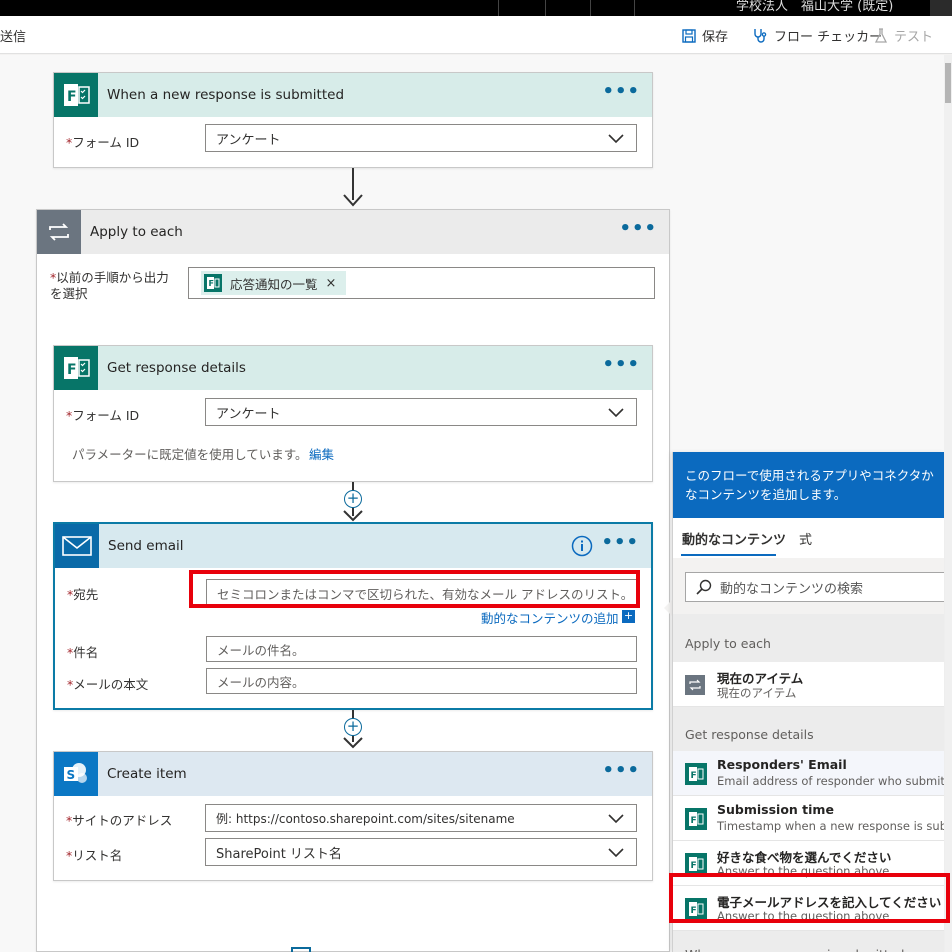 The height and width of the screenshot is (952, 952). Describe the element at coordinates (808, 941) in the screenshot. I see `section-trigger: When a new response is submitted` at that location.